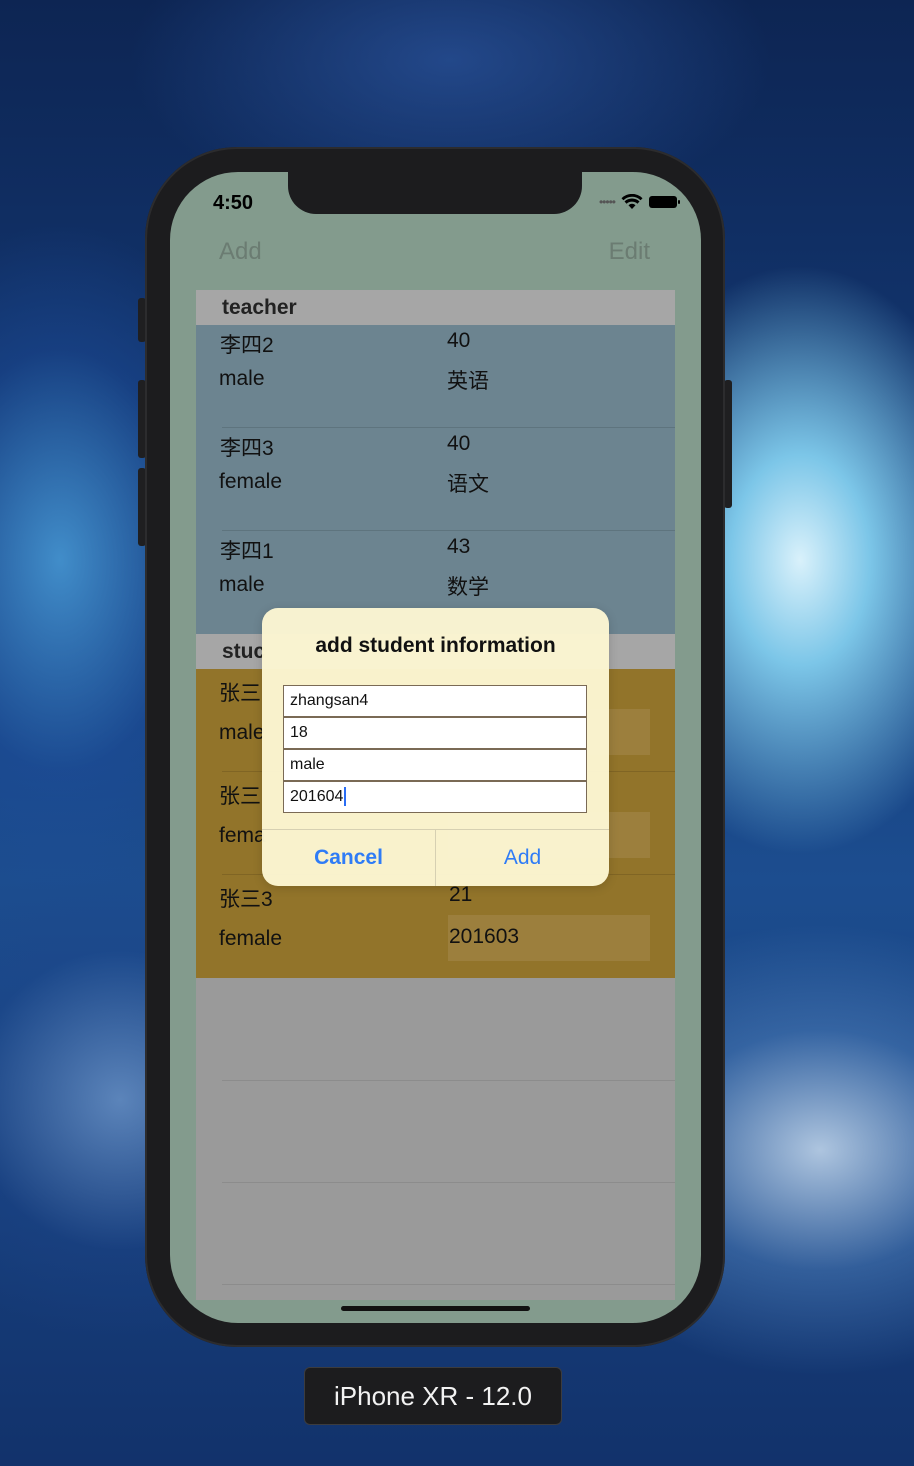 Image resolution: width=914 pixels, height=1466 pixels. Describe the element at coordinates (607, 202) in the screenshot. I see `signal-dots-icon: •••••` at that location.